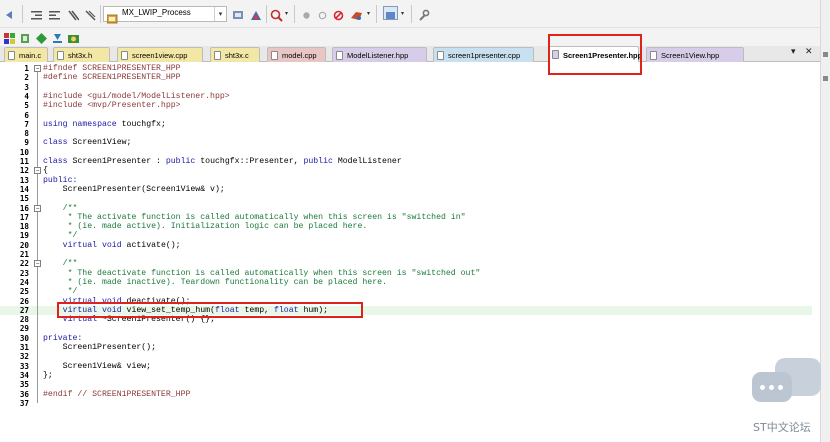  I want to click on code-line: 13 public:, so click(406, 180).